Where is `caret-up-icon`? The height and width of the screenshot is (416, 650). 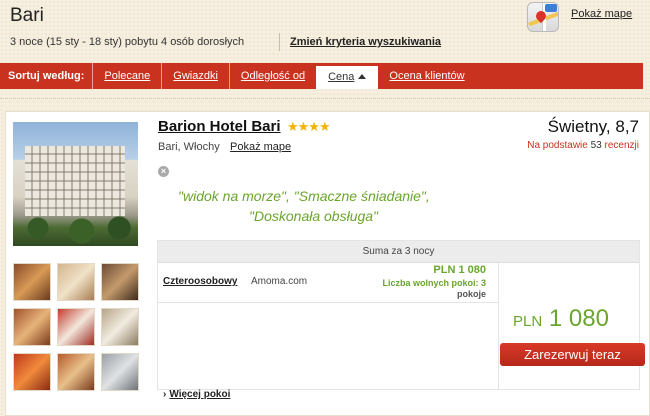
caret-up-icon is located at coordinates (362, 76).